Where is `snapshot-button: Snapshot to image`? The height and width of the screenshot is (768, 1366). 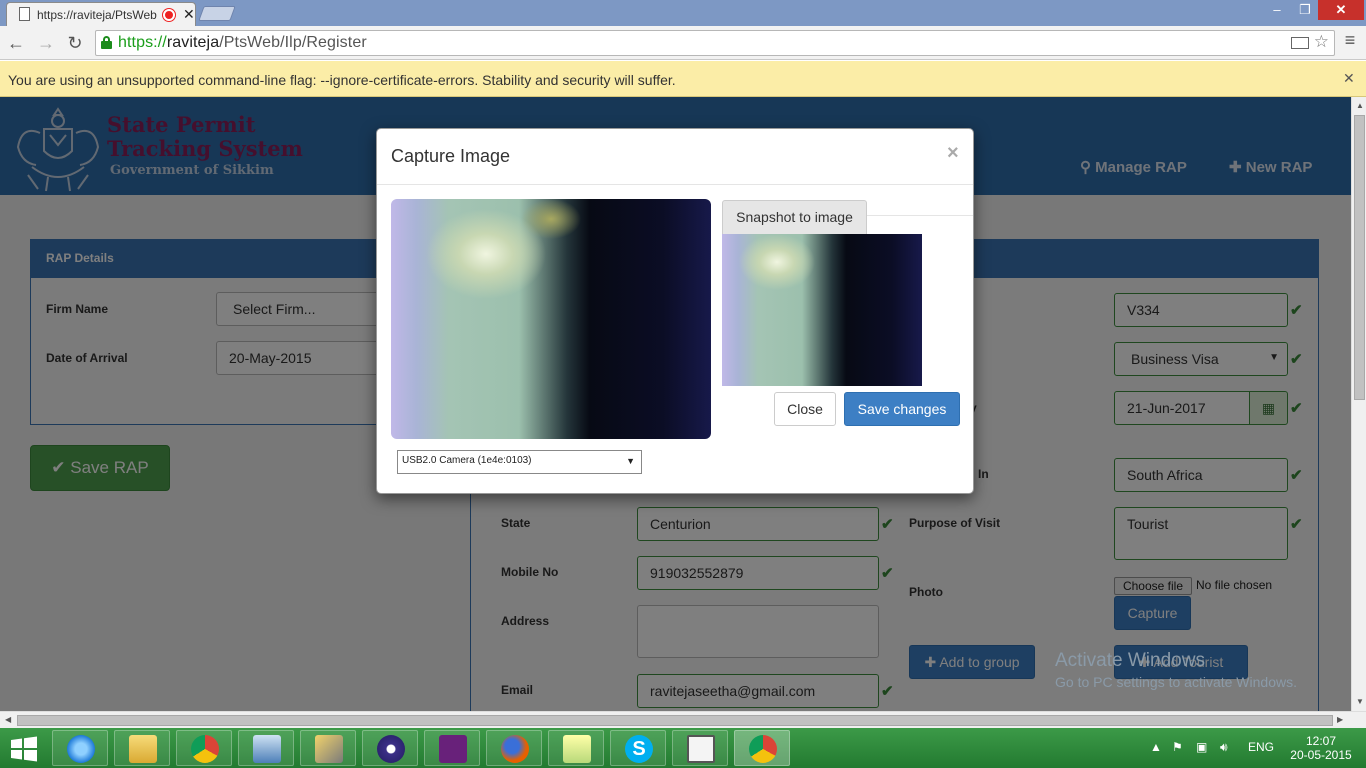
snapshot-button: Snapshot to image is located at coordinates (794, 217).